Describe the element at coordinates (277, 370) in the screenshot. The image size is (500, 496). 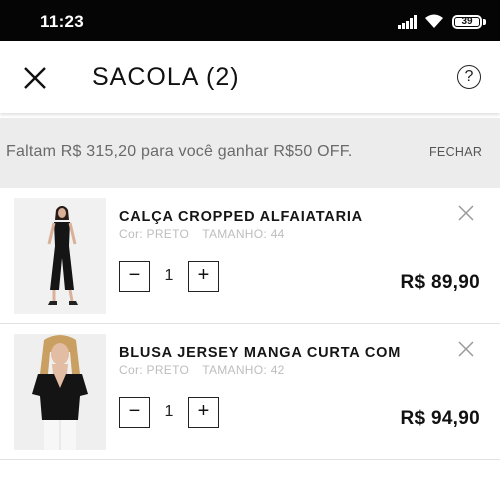
I see `size-value: 42` at that location.